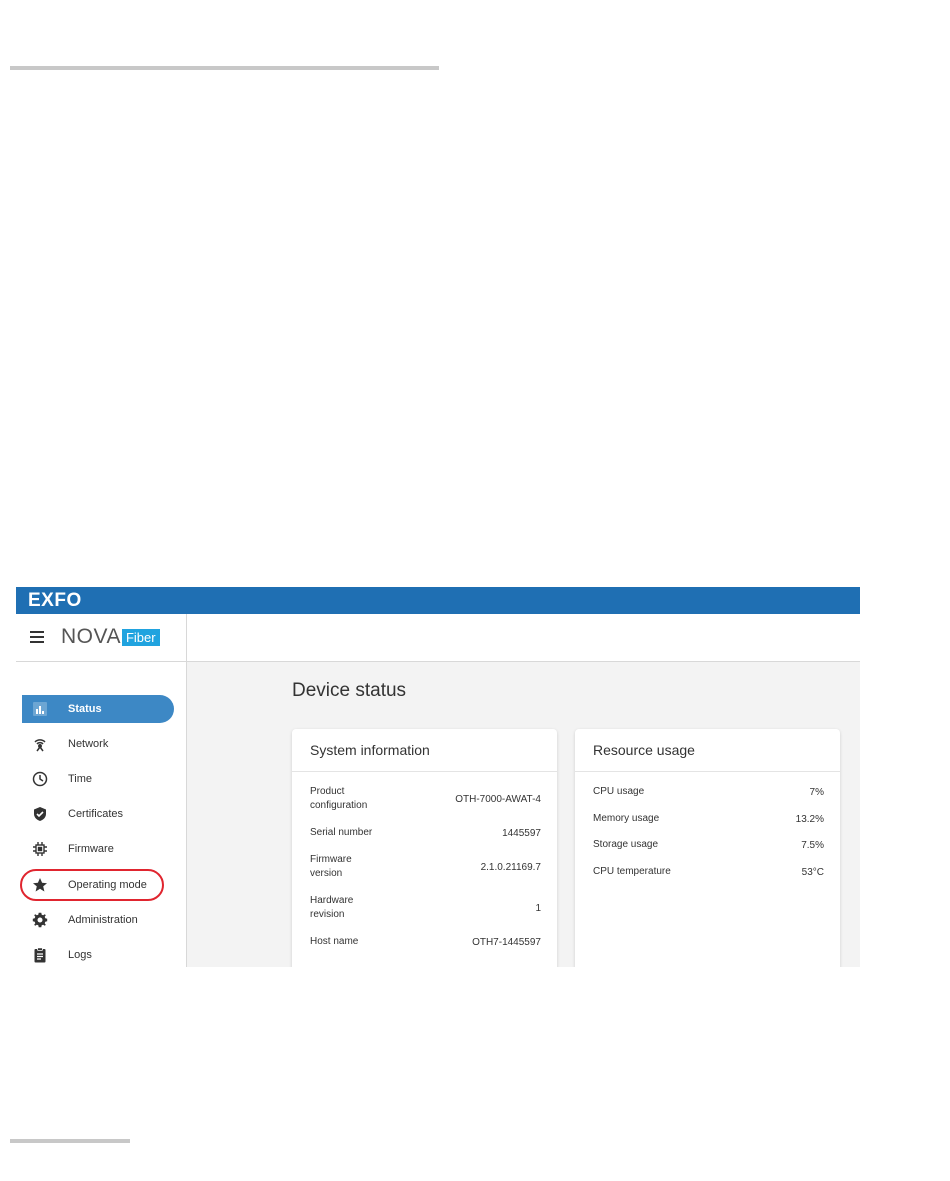  What do you see at coordinates (812, 845) in the screenshot?
I see `row-value: 7.5%` at bounding box center [812, 845].